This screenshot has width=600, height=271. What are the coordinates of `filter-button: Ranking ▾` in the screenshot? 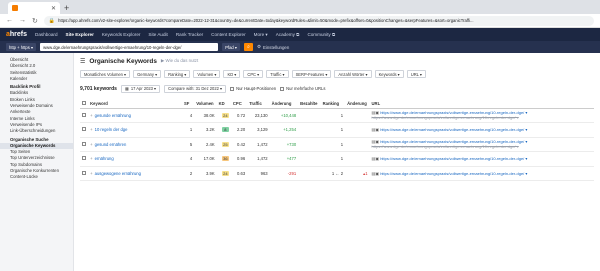 It's located at (177, 74).